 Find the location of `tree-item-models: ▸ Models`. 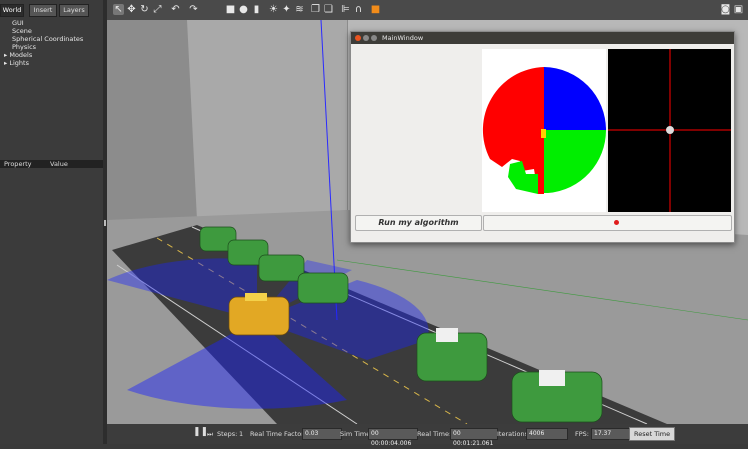

tree-item-models: ▸ Models is located at coordinates (43, 55).